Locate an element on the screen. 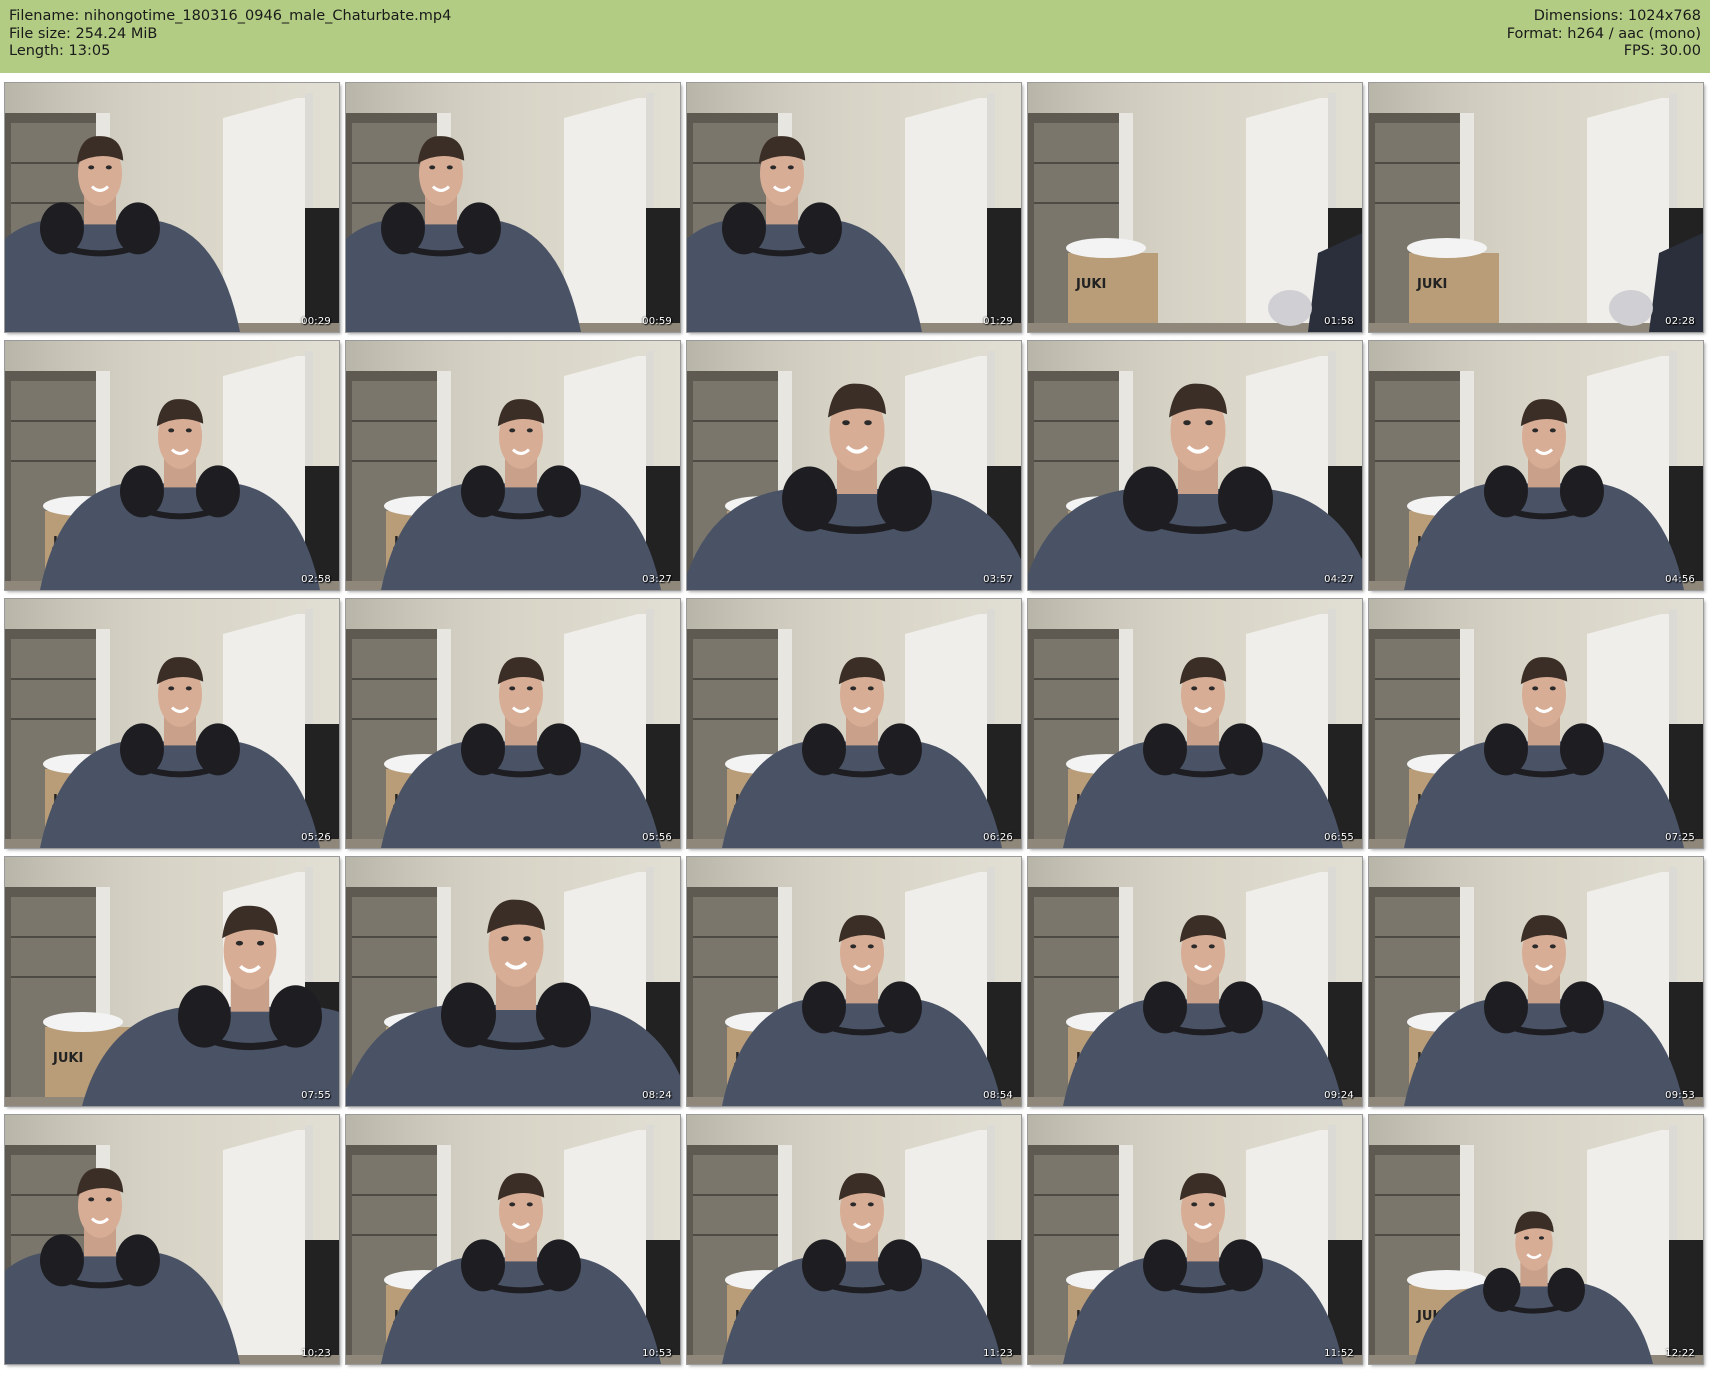 This screenshot has height=1373, width=1710. video-thumbnail: JUKI08:54 is located at coordinates (854, 981).